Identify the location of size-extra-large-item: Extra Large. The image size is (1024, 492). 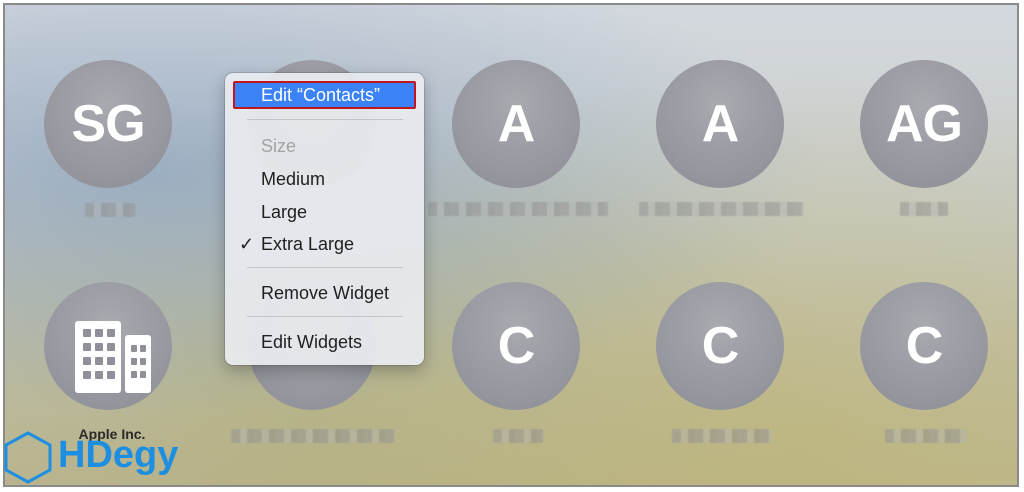
(307, 244).